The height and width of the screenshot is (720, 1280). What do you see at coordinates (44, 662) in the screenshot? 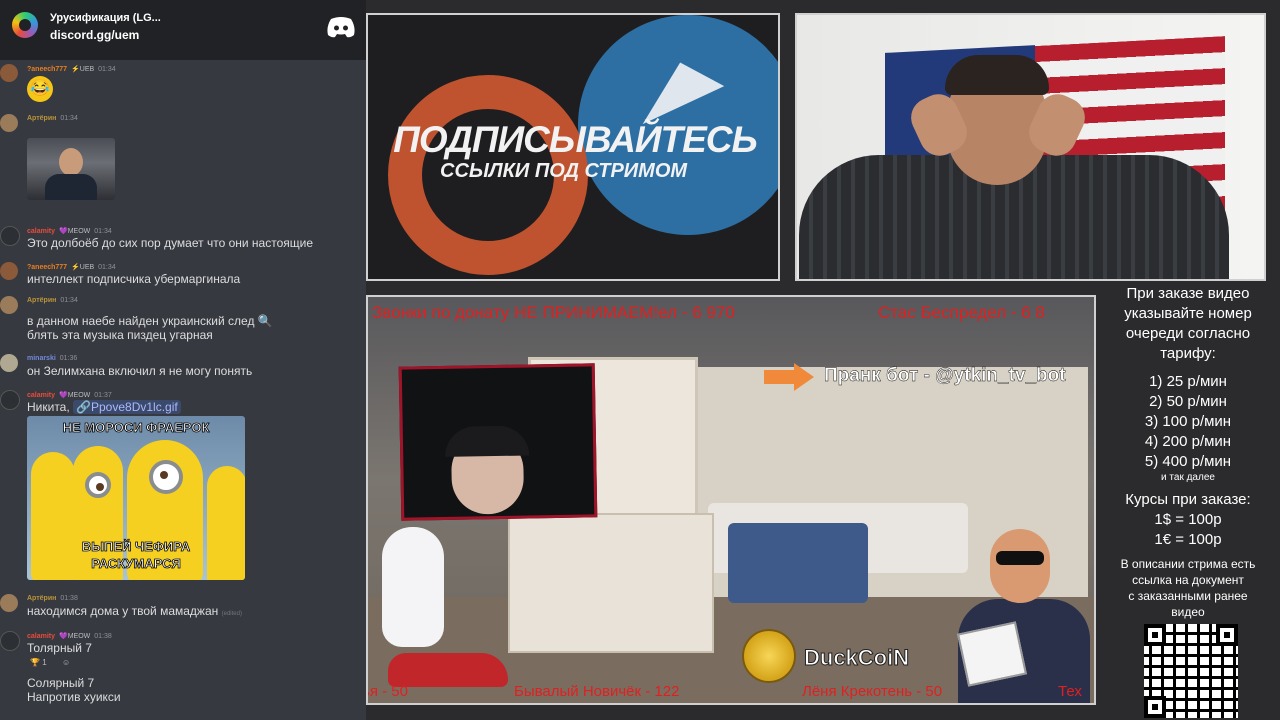
I see `reaction-count: 1` at bounding box center [44, 662].